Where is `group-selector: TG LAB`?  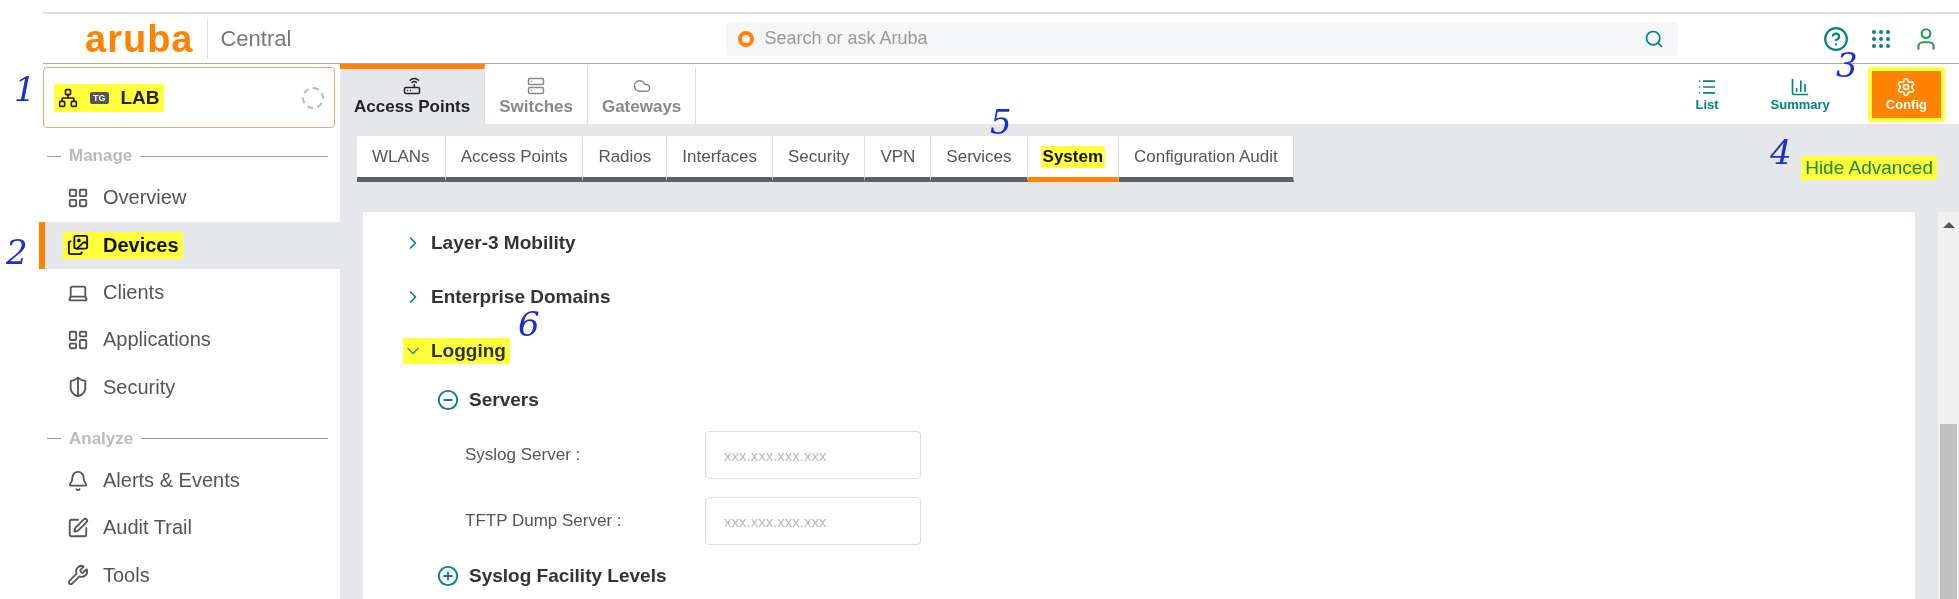 group-selector: TG LAB is located at coordinates (189, 98).